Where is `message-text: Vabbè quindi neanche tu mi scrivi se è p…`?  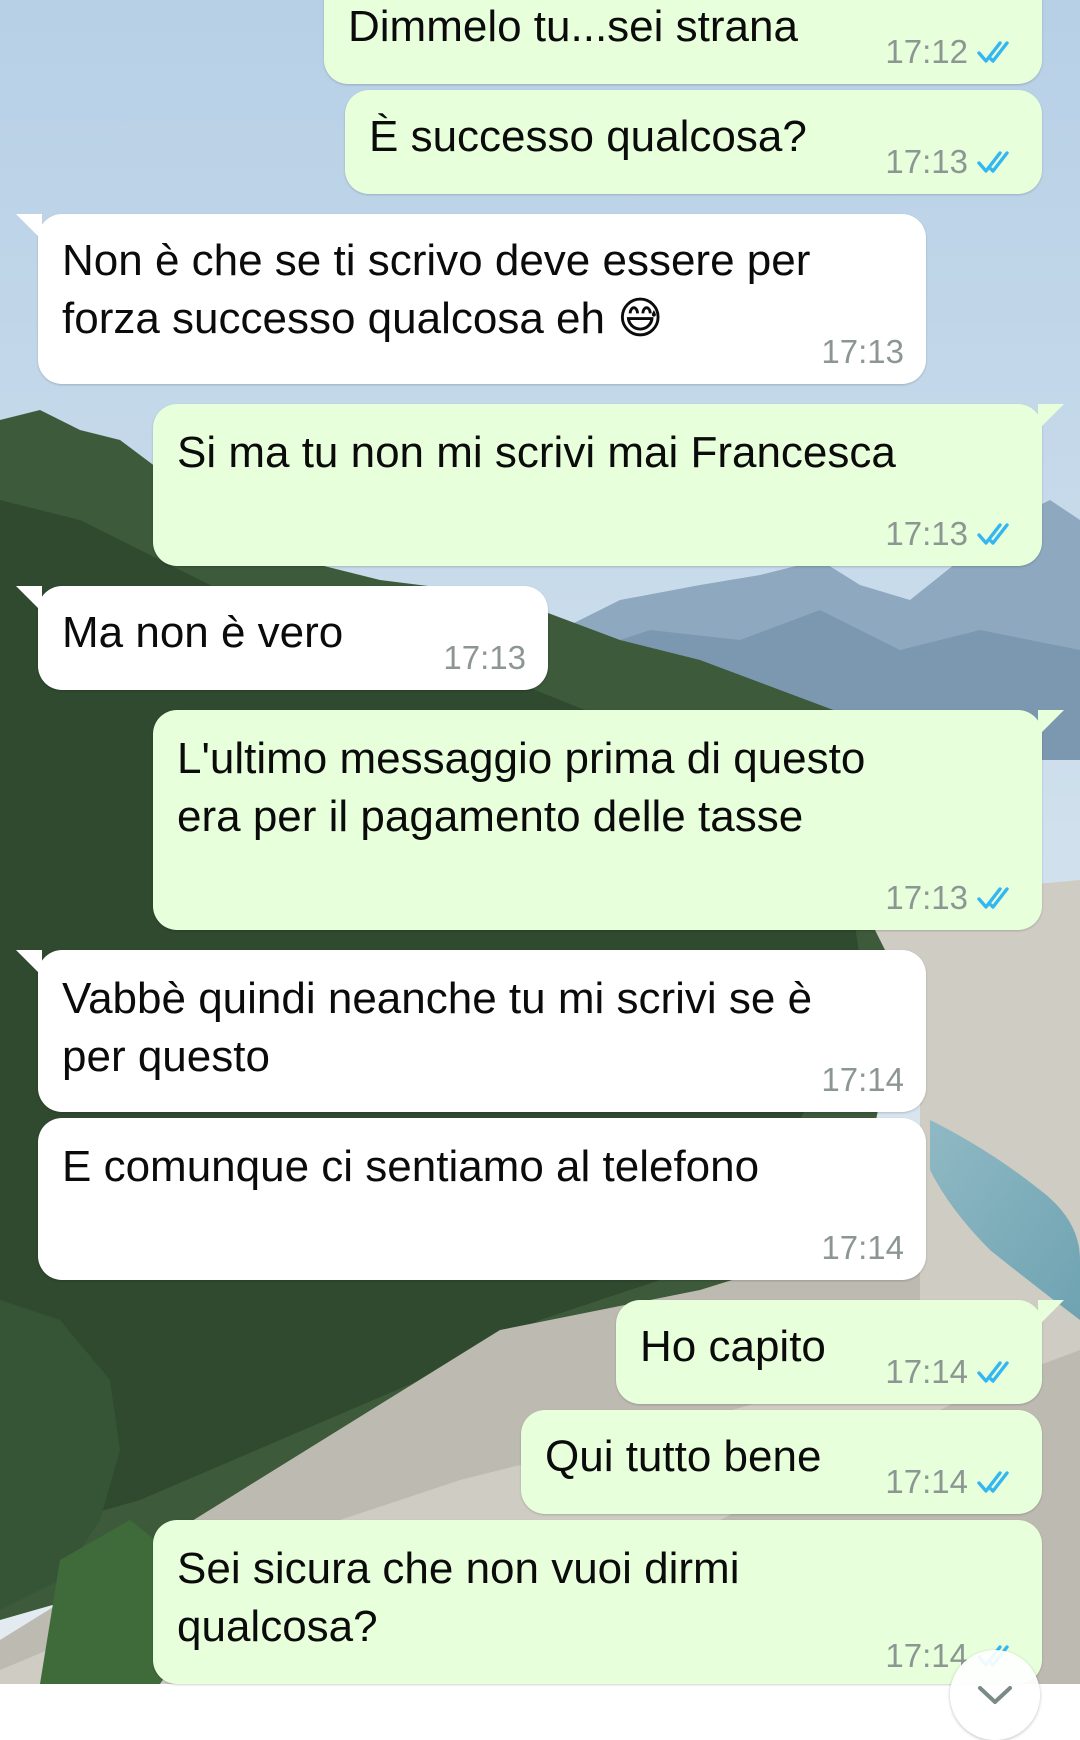 message-text: Vabbè quindi neanche tu mi scrivi se è p… is located at coordinates (437, 1027).